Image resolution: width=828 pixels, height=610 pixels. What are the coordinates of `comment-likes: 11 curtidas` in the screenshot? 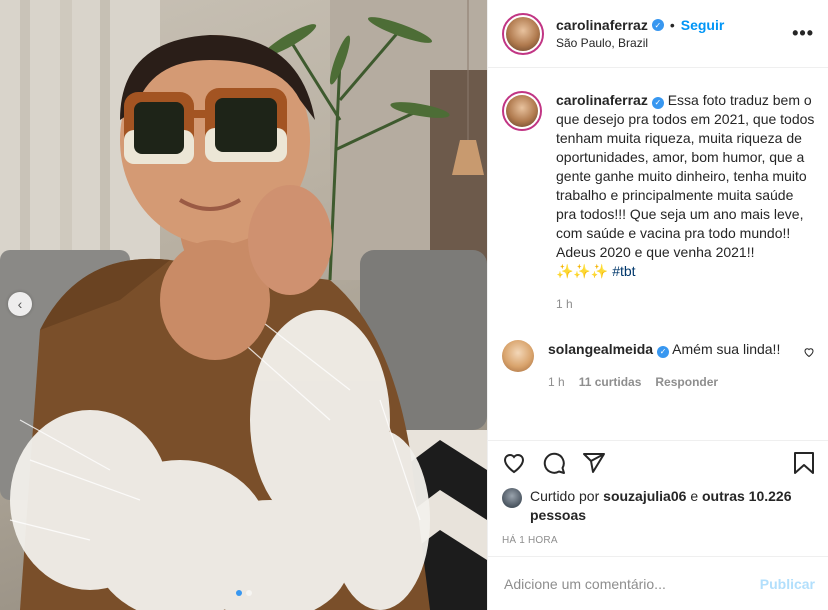 It's located at (610, 382).